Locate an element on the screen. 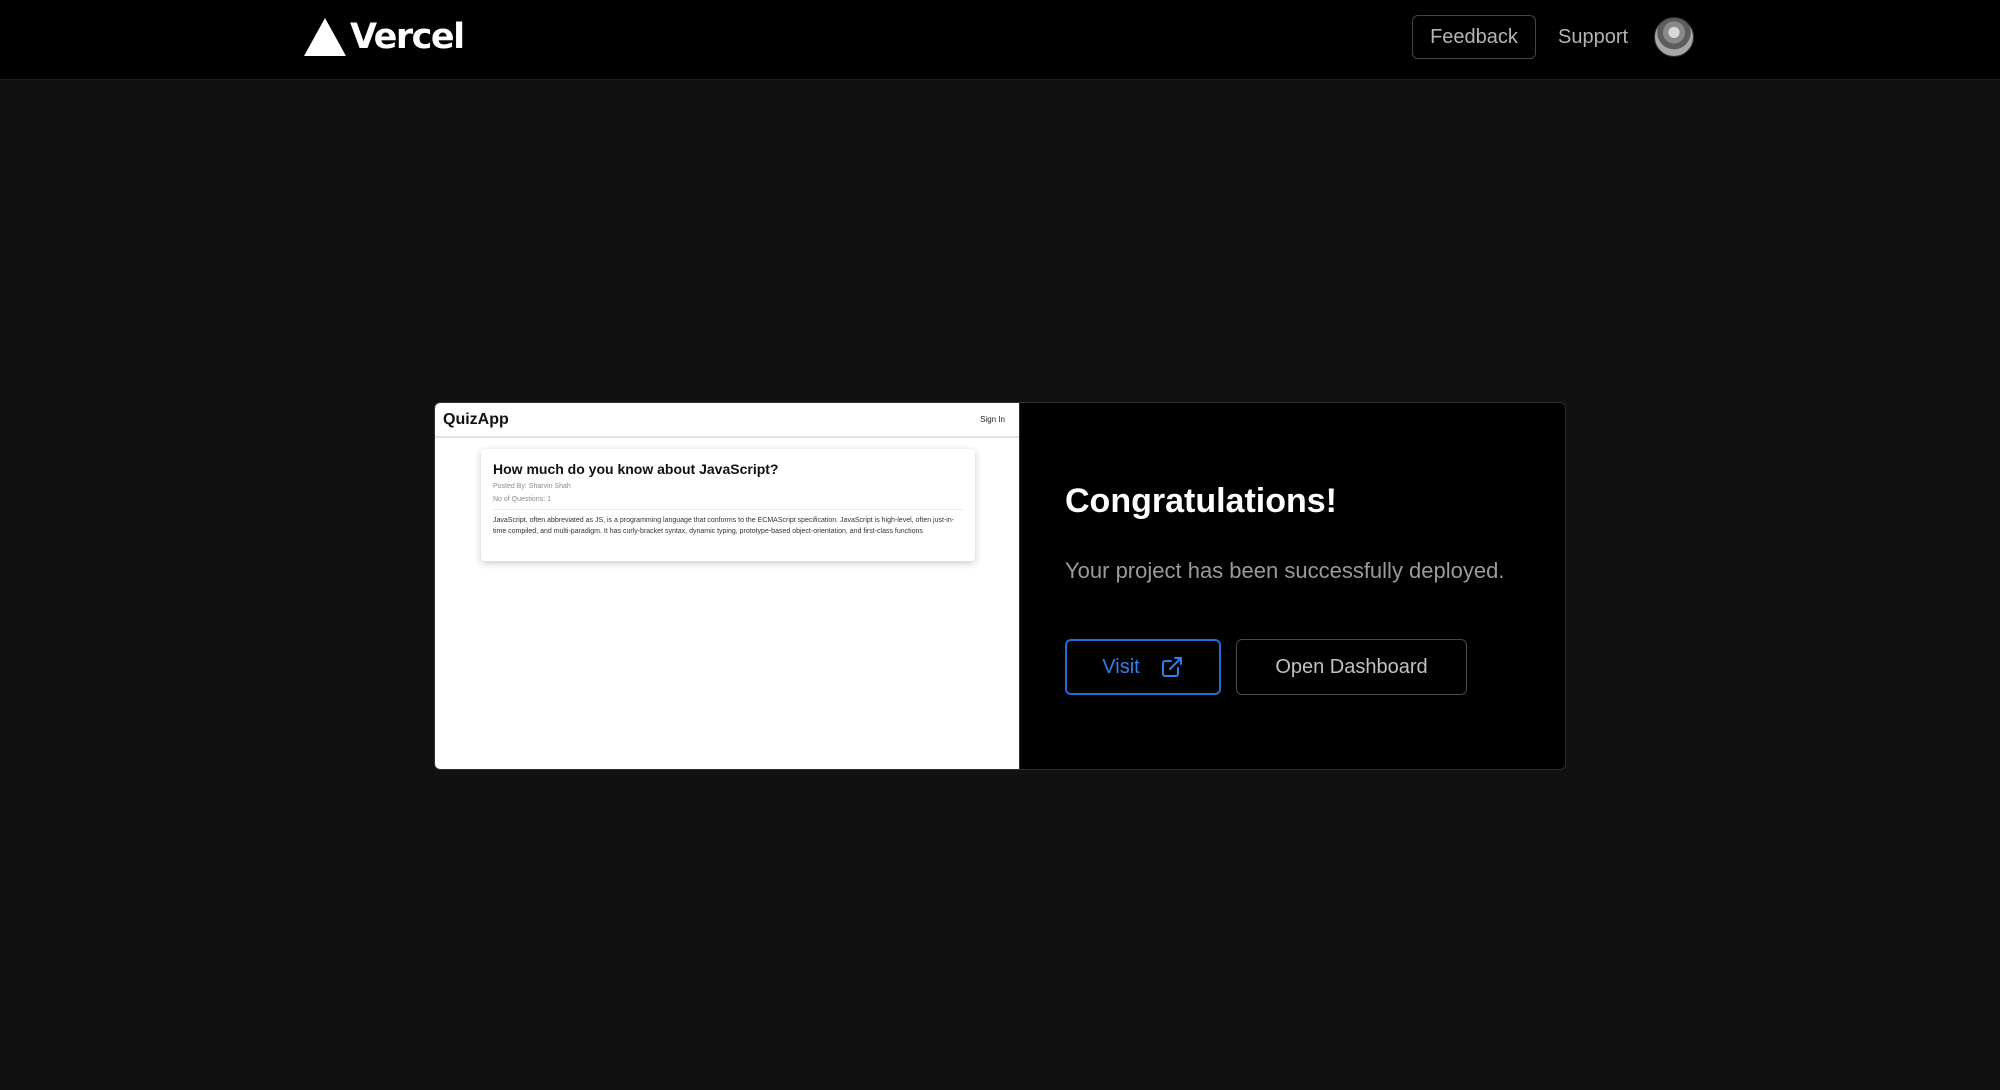 This screenshot has height=1090, width=2000. preview-app-name: QuizApp is located at coordinates (476, 419).